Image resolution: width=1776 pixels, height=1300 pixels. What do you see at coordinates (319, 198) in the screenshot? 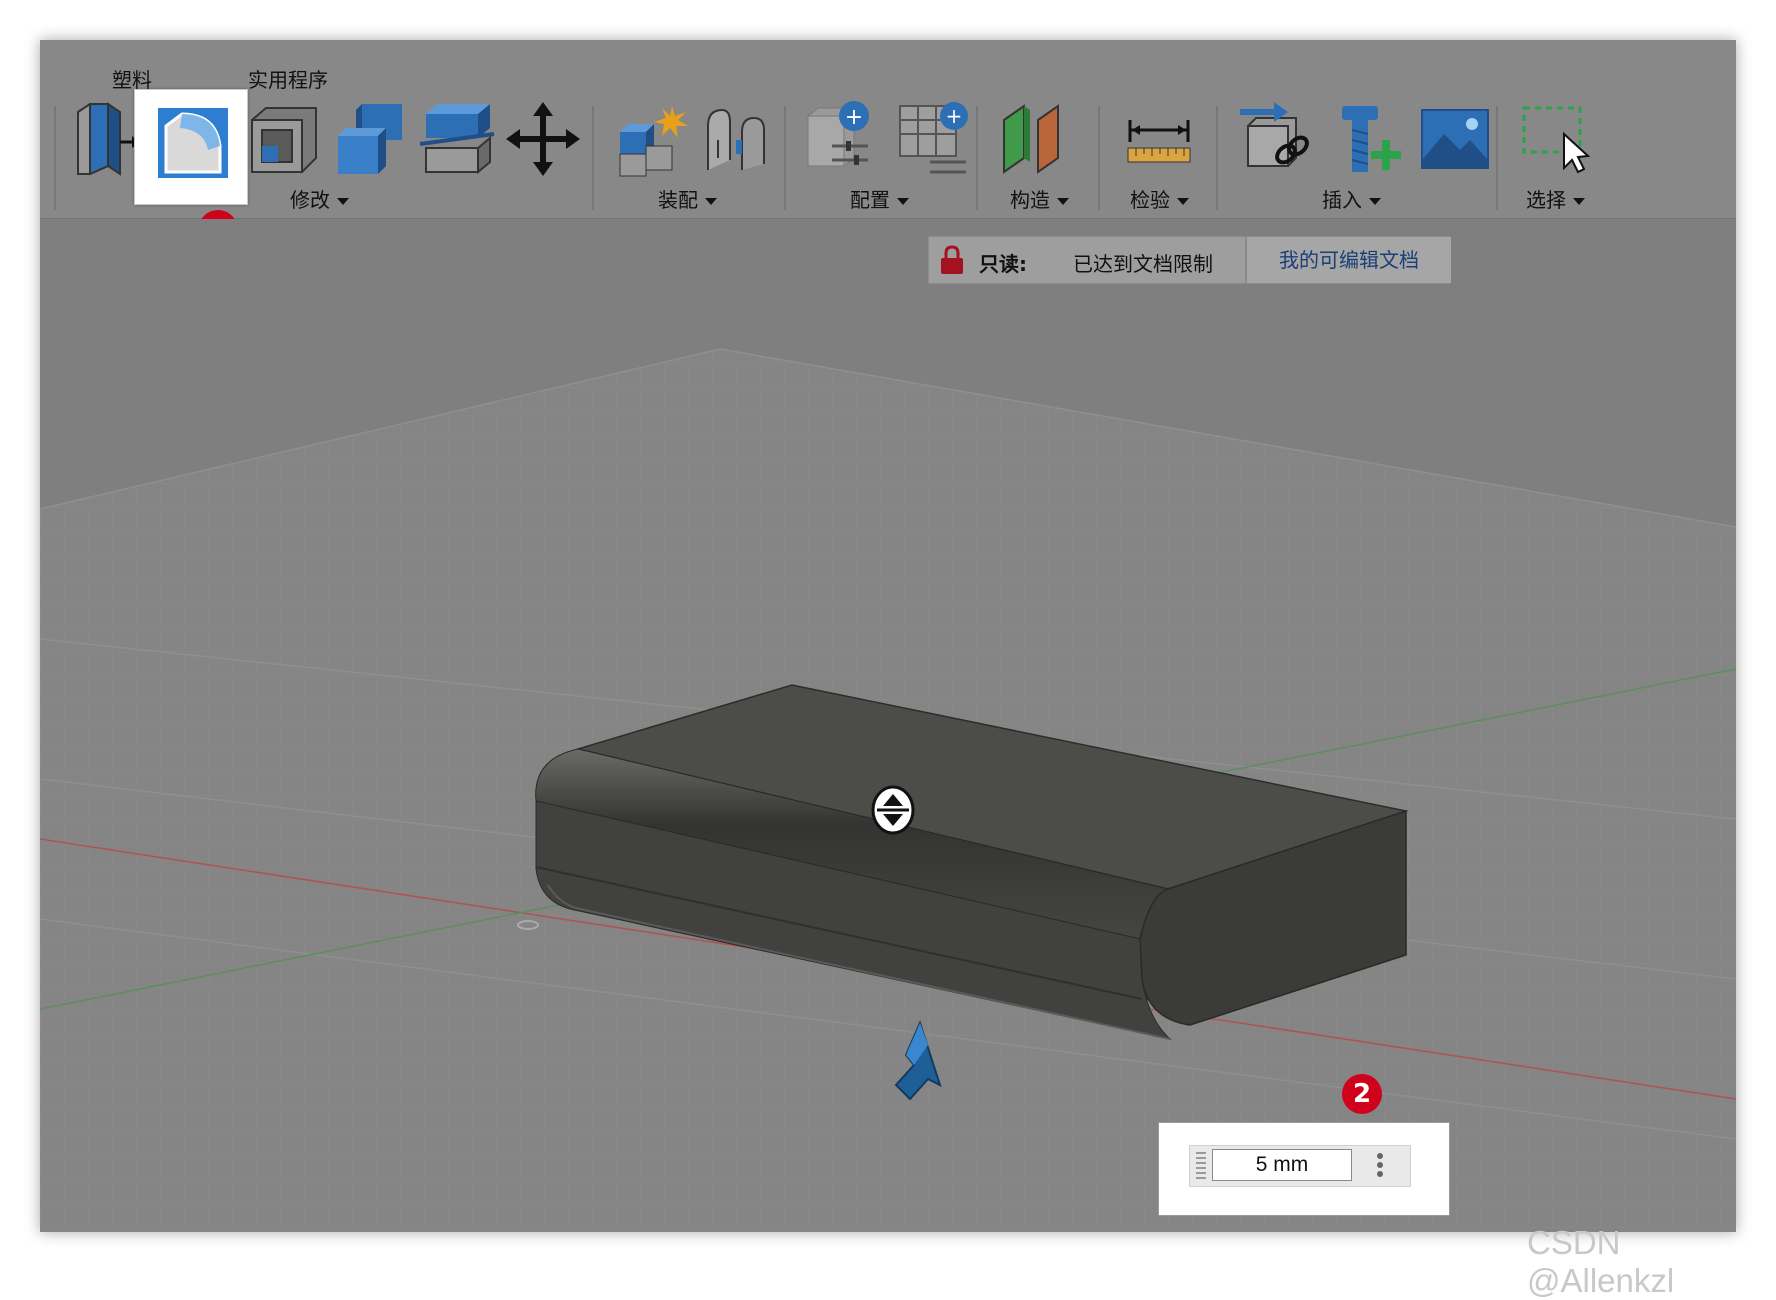
I see `modify-menu: 修改` at bounding box center [319, 198].